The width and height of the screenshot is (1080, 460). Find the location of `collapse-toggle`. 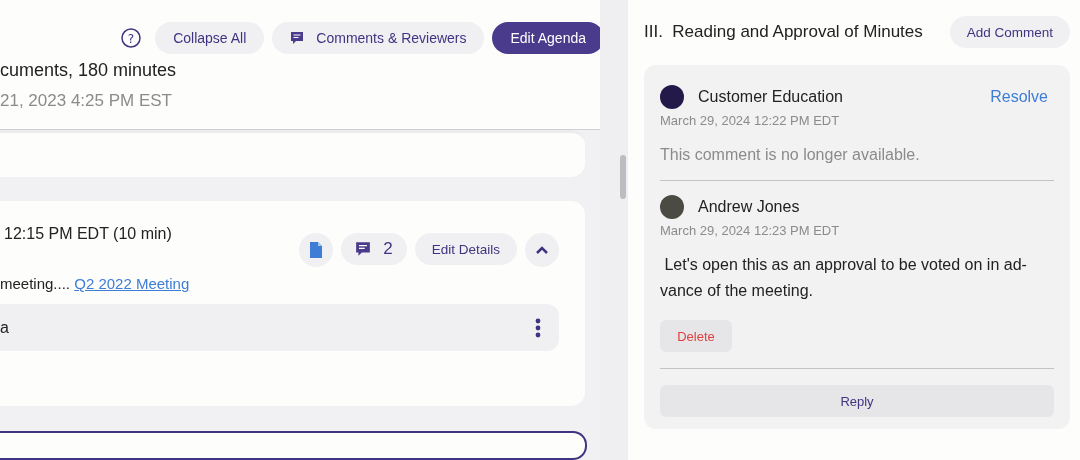

collapse-toggle is located at coordinates (542, 250).